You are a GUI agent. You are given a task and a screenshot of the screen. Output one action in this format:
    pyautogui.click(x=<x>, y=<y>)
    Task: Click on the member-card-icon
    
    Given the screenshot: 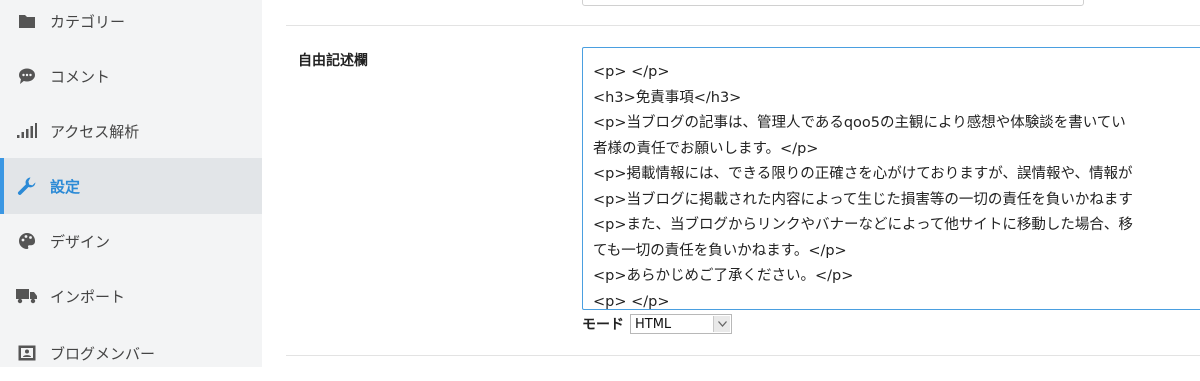 What is the action you would take?
    pyautogui.click(x=27, y=353)
    